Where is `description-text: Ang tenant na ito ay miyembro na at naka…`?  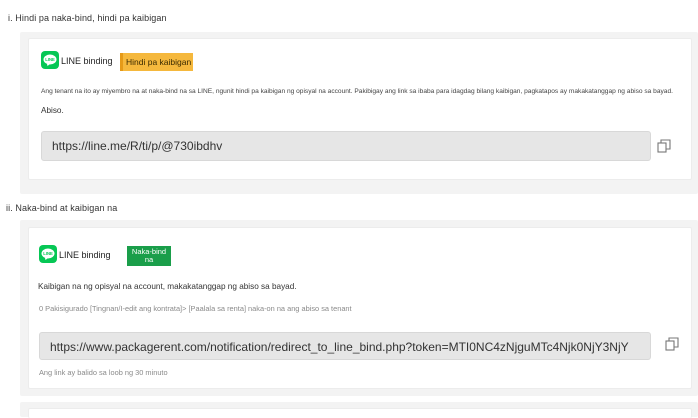
description-text: Ang tenant na ito ay miyembro na at naka… is located at coordinates (357, 91).